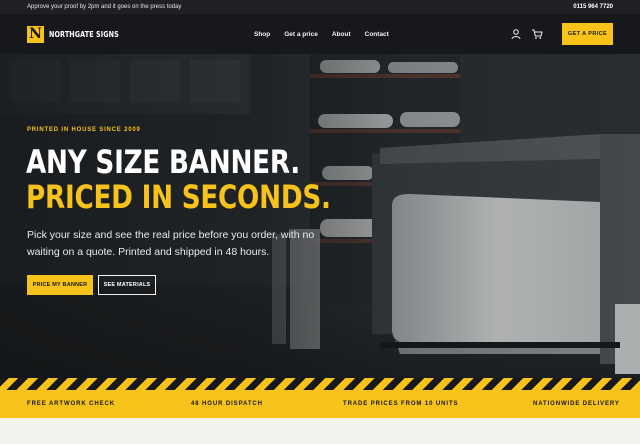  Describe the element at coordinates (328, 34) in the screenshot. I see `nav-menu: Shop Get a price About Contact` at that location.